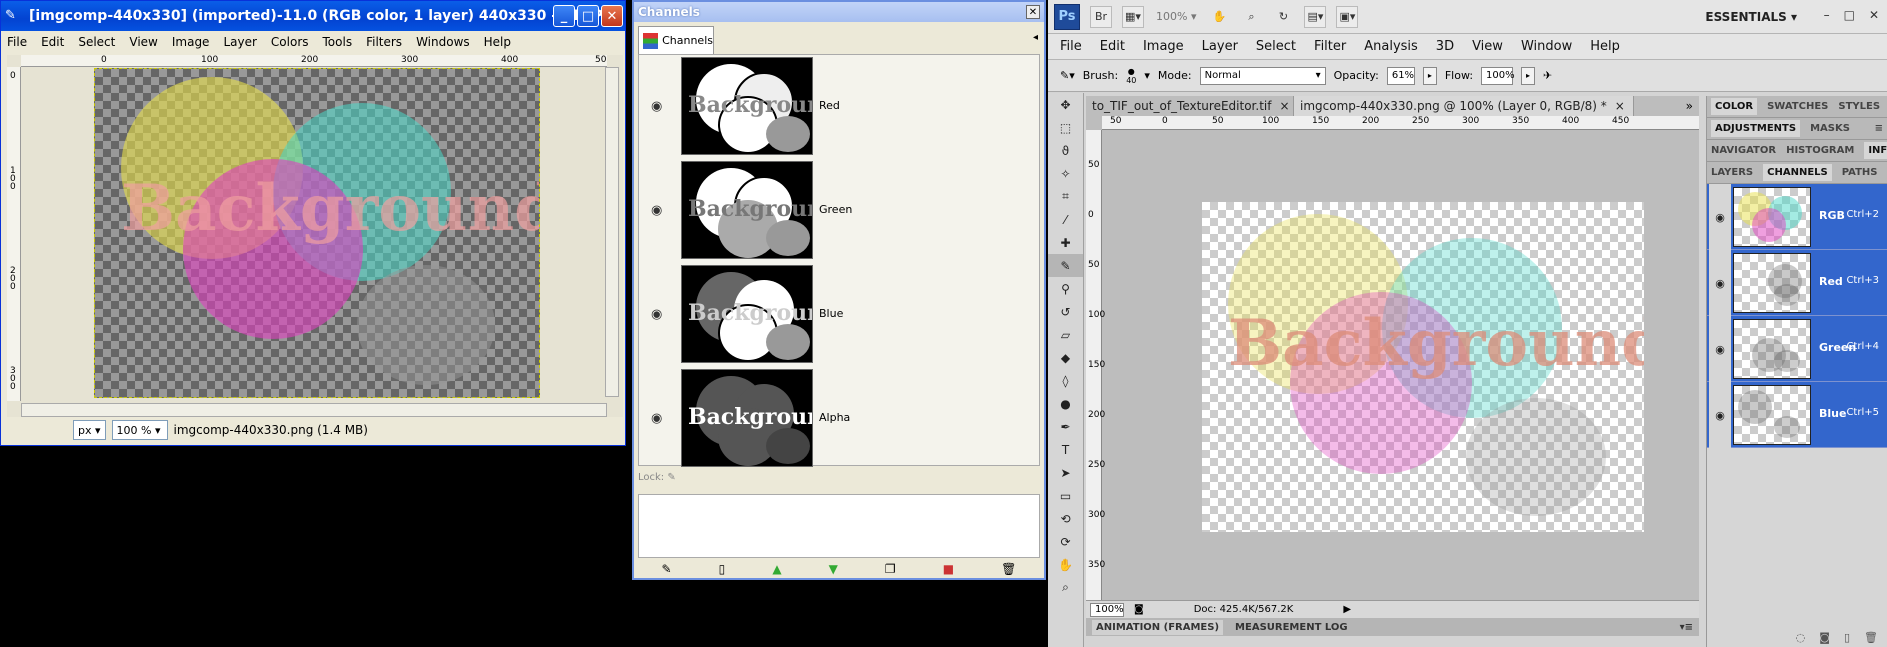 The width and height of the screenshot is (1887, 647). I want to click on path-selection-tool-icon: ➤, so click(1065, 472).